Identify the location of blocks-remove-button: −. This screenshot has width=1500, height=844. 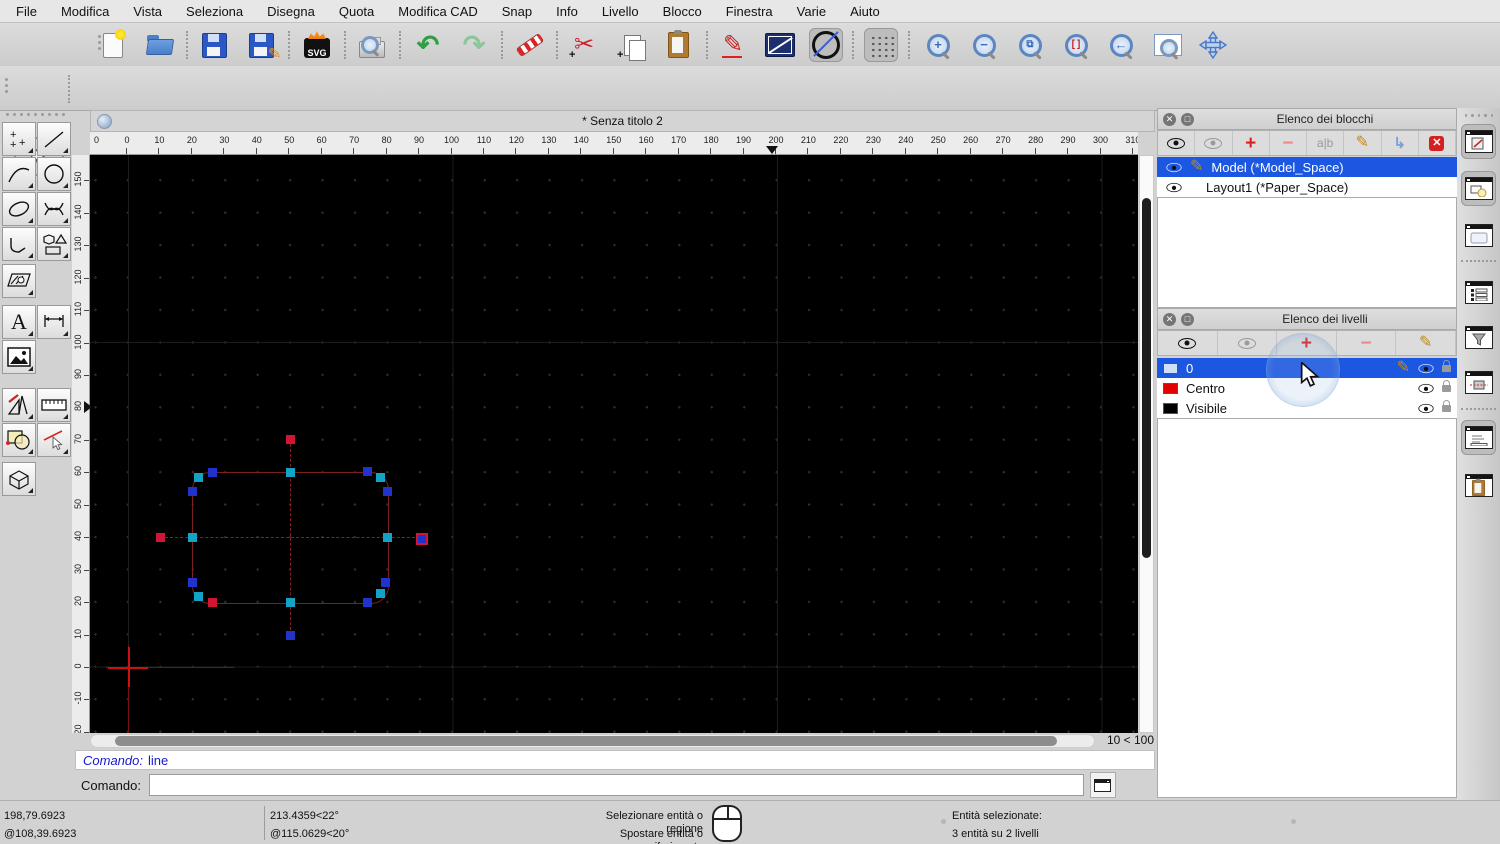
(1288, 143).